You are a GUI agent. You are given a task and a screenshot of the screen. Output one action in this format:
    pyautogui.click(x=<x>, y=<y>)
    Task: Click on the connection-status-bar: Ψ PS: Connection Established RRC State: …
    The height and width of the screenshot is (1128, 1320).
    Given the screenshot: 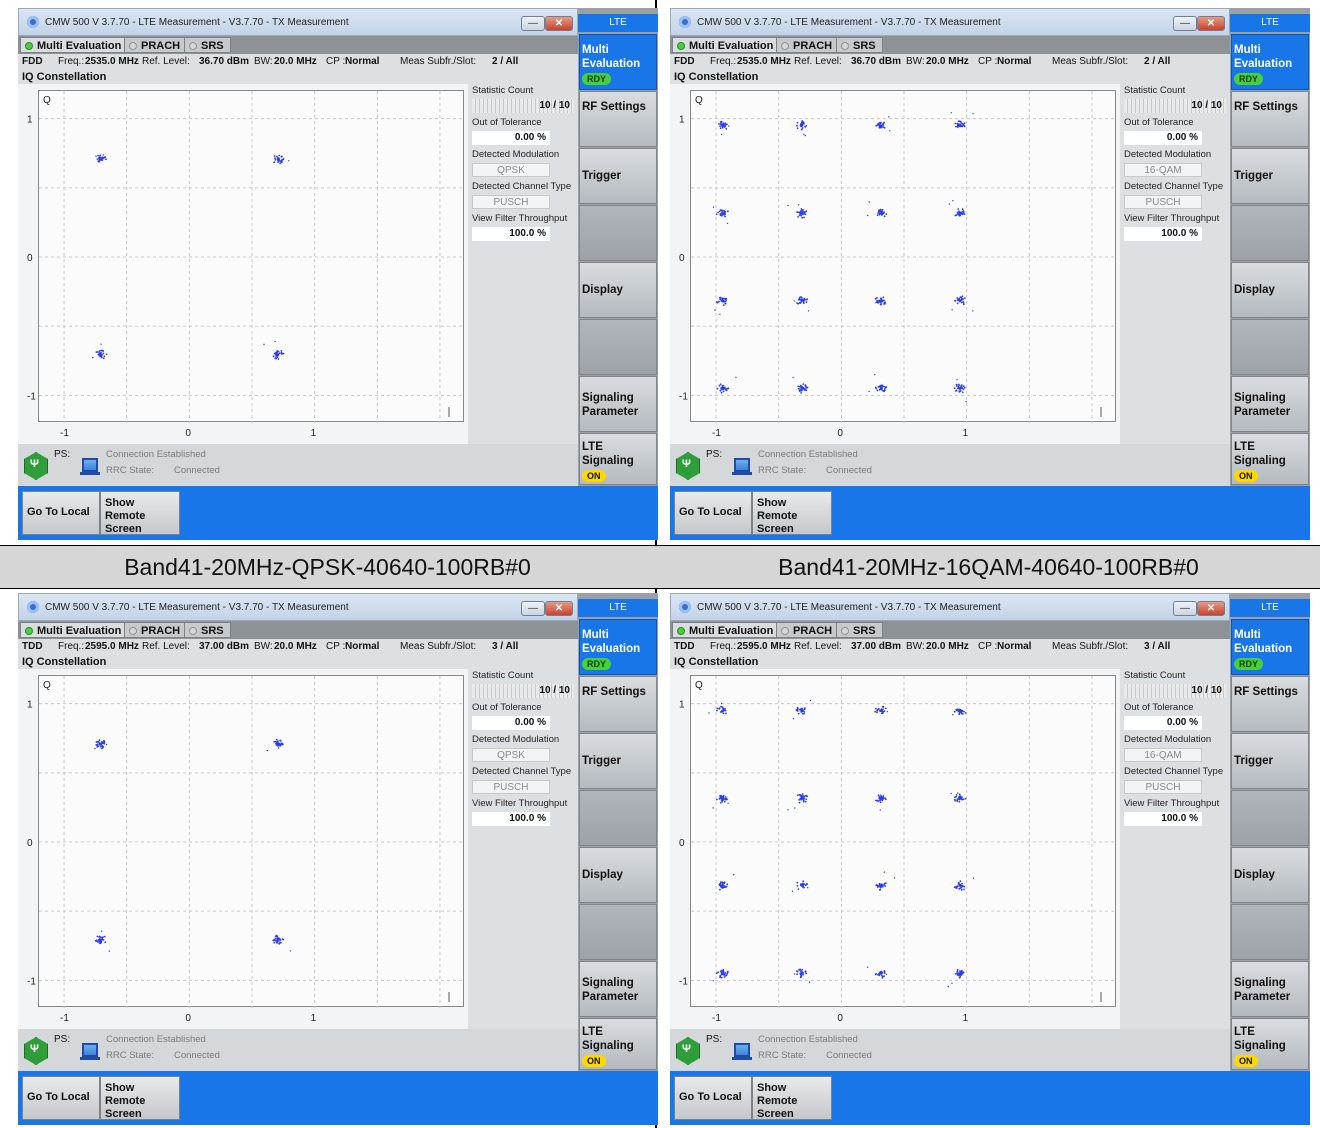 What is the action you would take?
    pyautogui.click(x=950, y=465)
    